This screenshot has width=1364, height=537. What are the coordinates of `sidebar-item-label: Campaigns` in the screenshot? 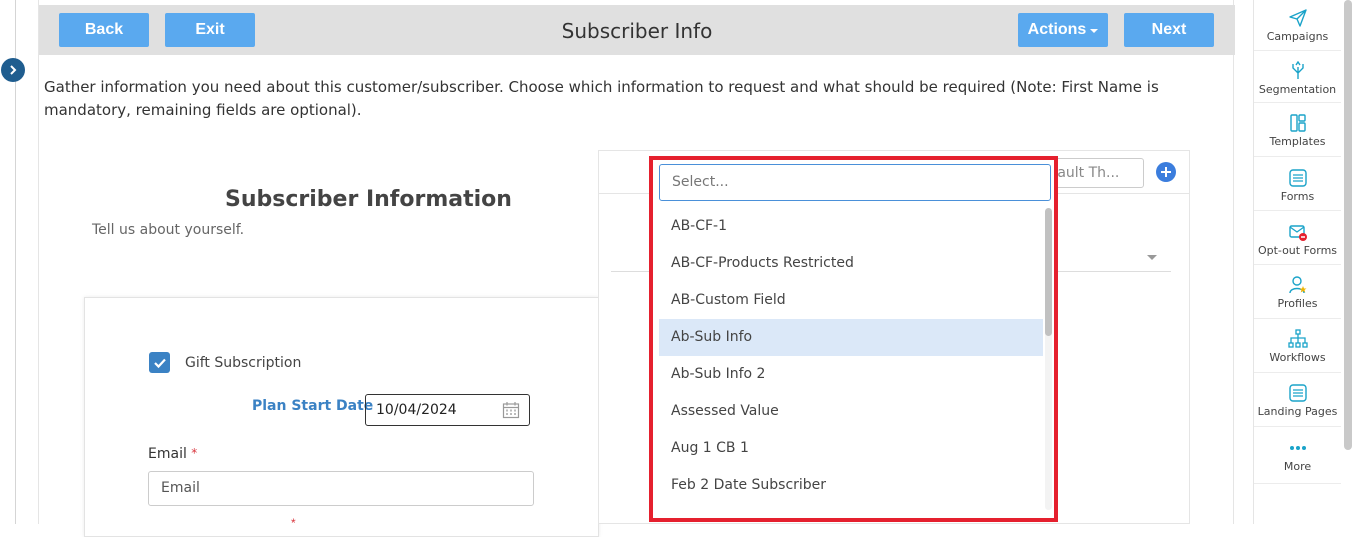 It's located at (1297, 36).